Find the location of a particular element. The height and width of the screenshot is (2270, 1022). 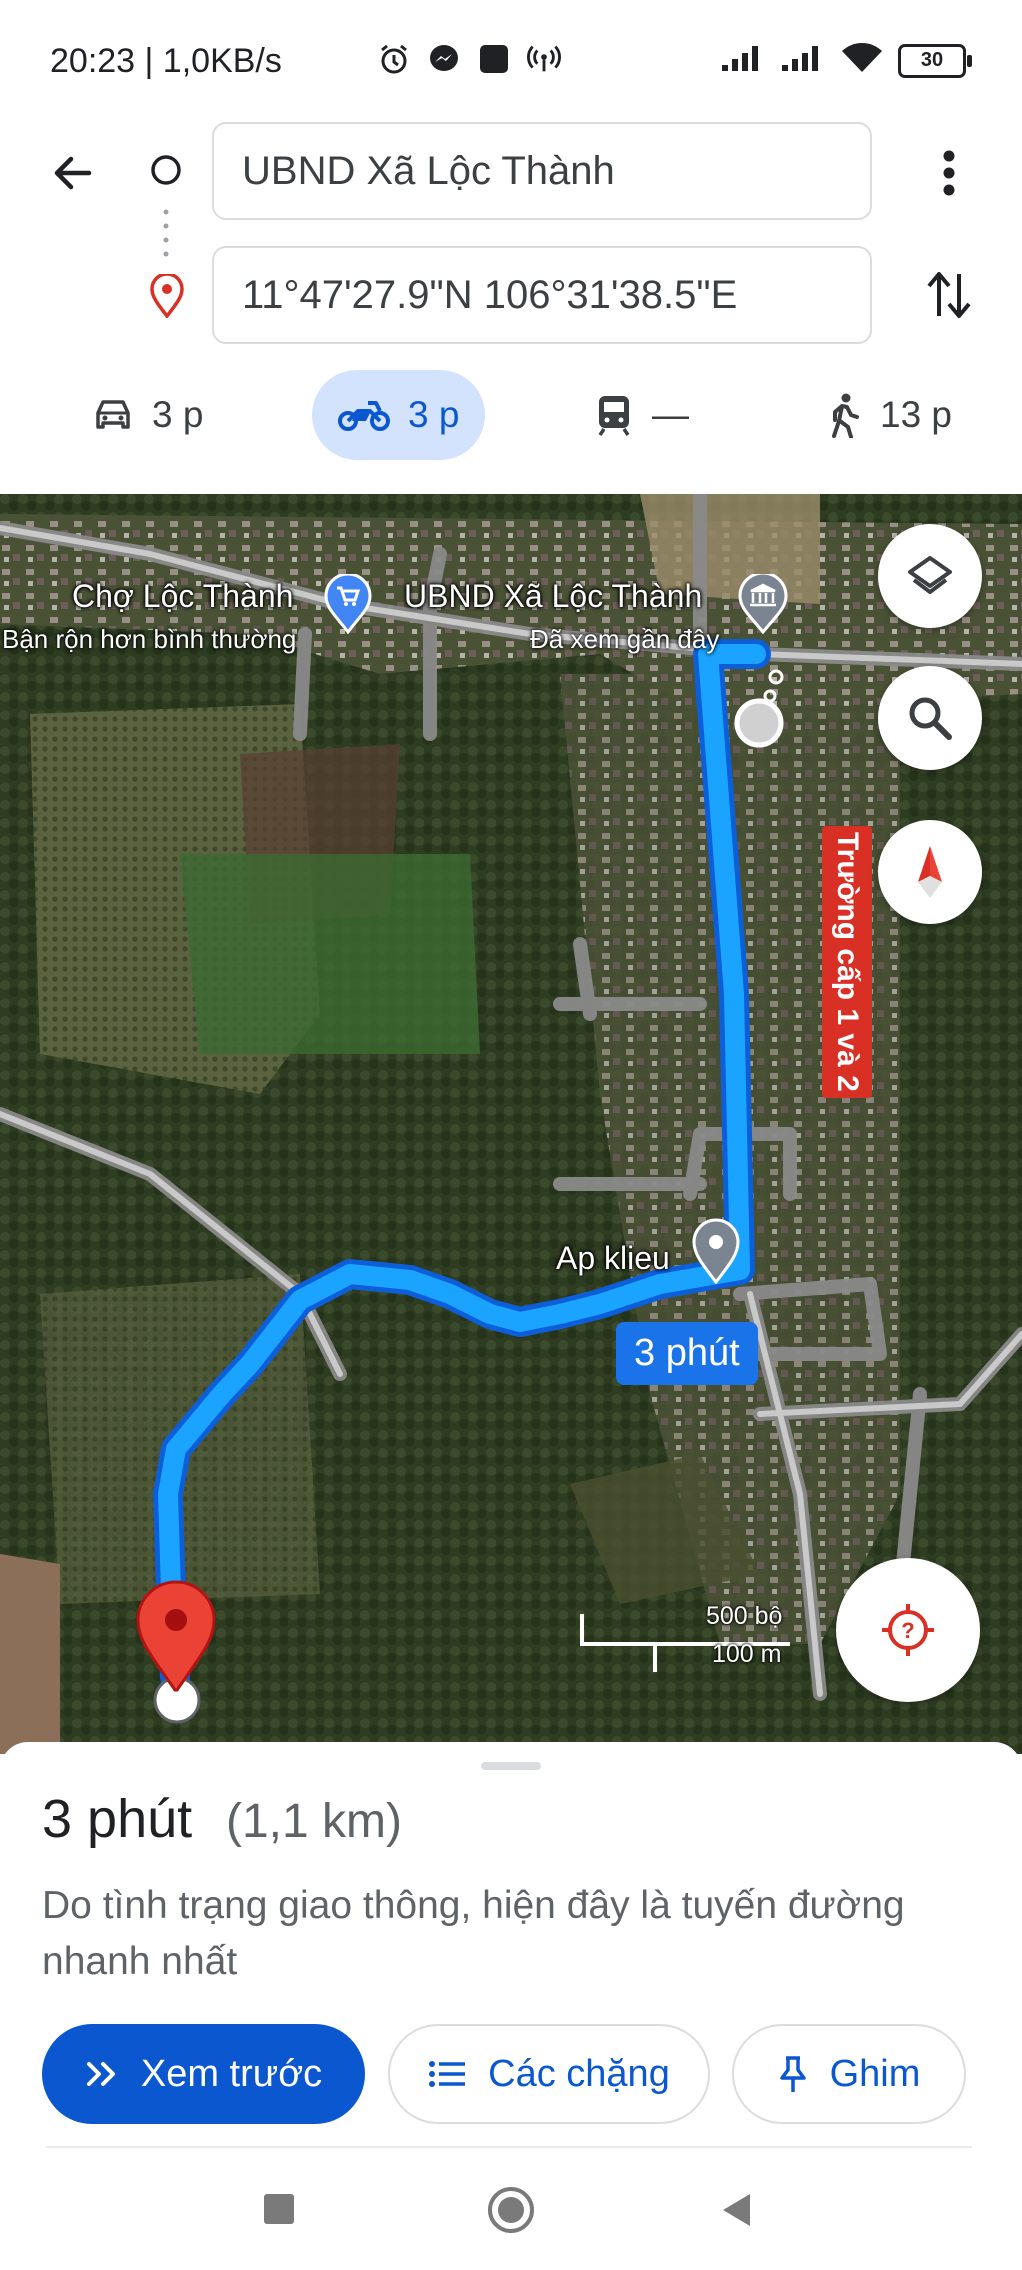

mode-car-label: 3 p is located at coordinates (178, 414).